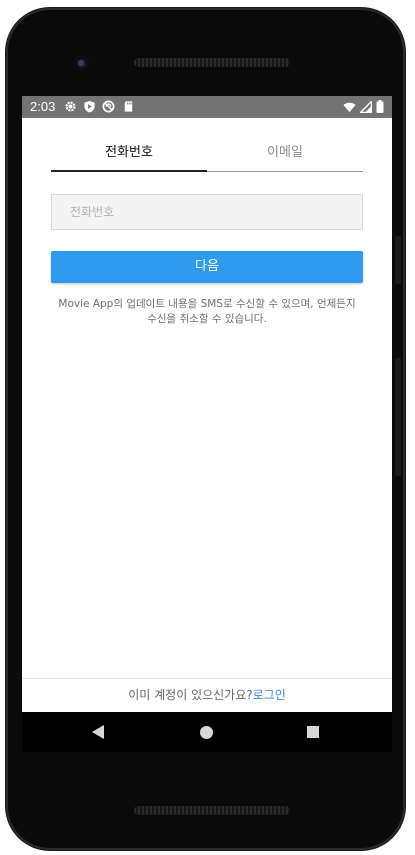  What do you see at coordinates (207, 678) in the screenshot?
I see `footer-divider` at bounding box center [207, 678].